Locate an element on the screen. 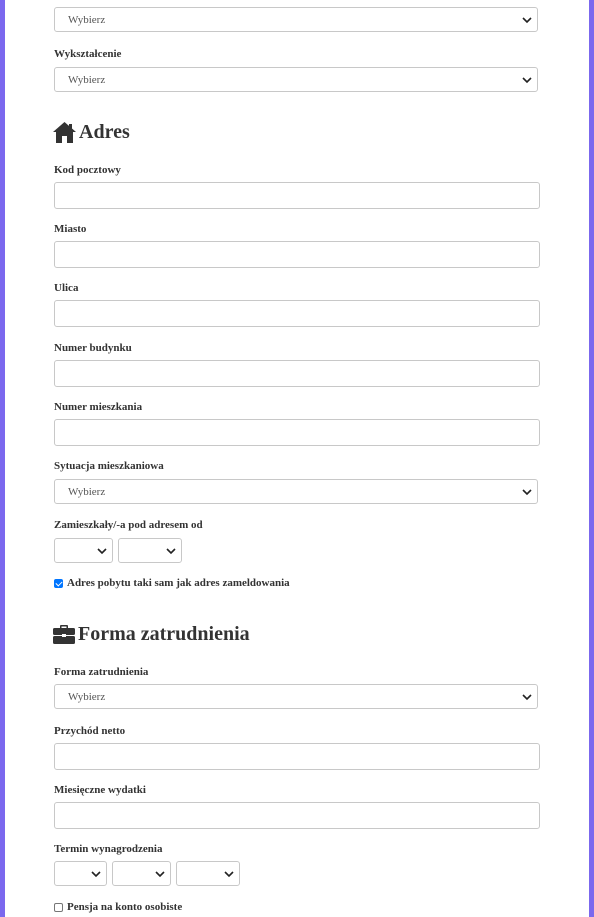  previous-select: Wybierz is located at coordinates (296, 19).